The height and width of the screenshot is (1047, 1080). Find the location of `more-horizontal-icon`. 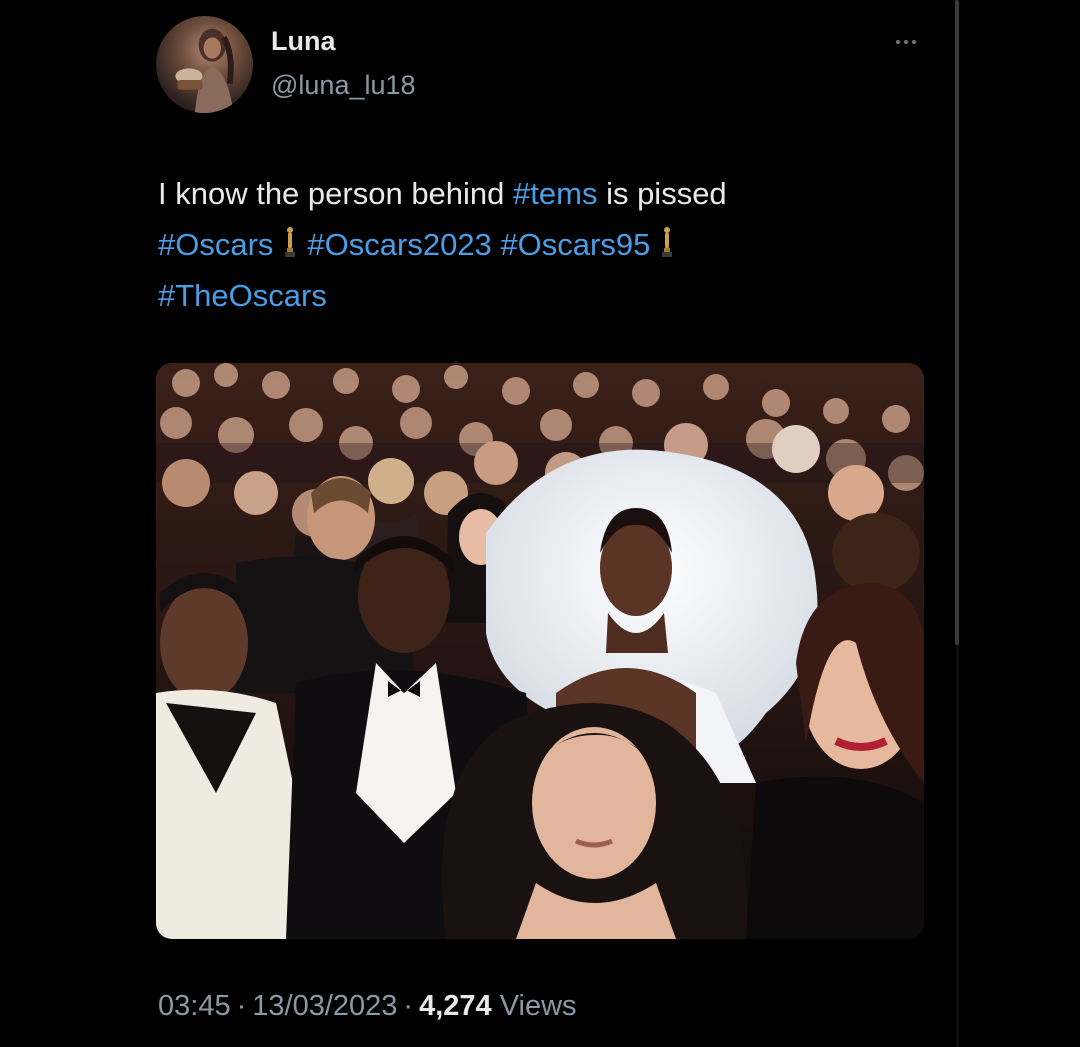

more-horizontal-icon is located at coordinates (898, 42).